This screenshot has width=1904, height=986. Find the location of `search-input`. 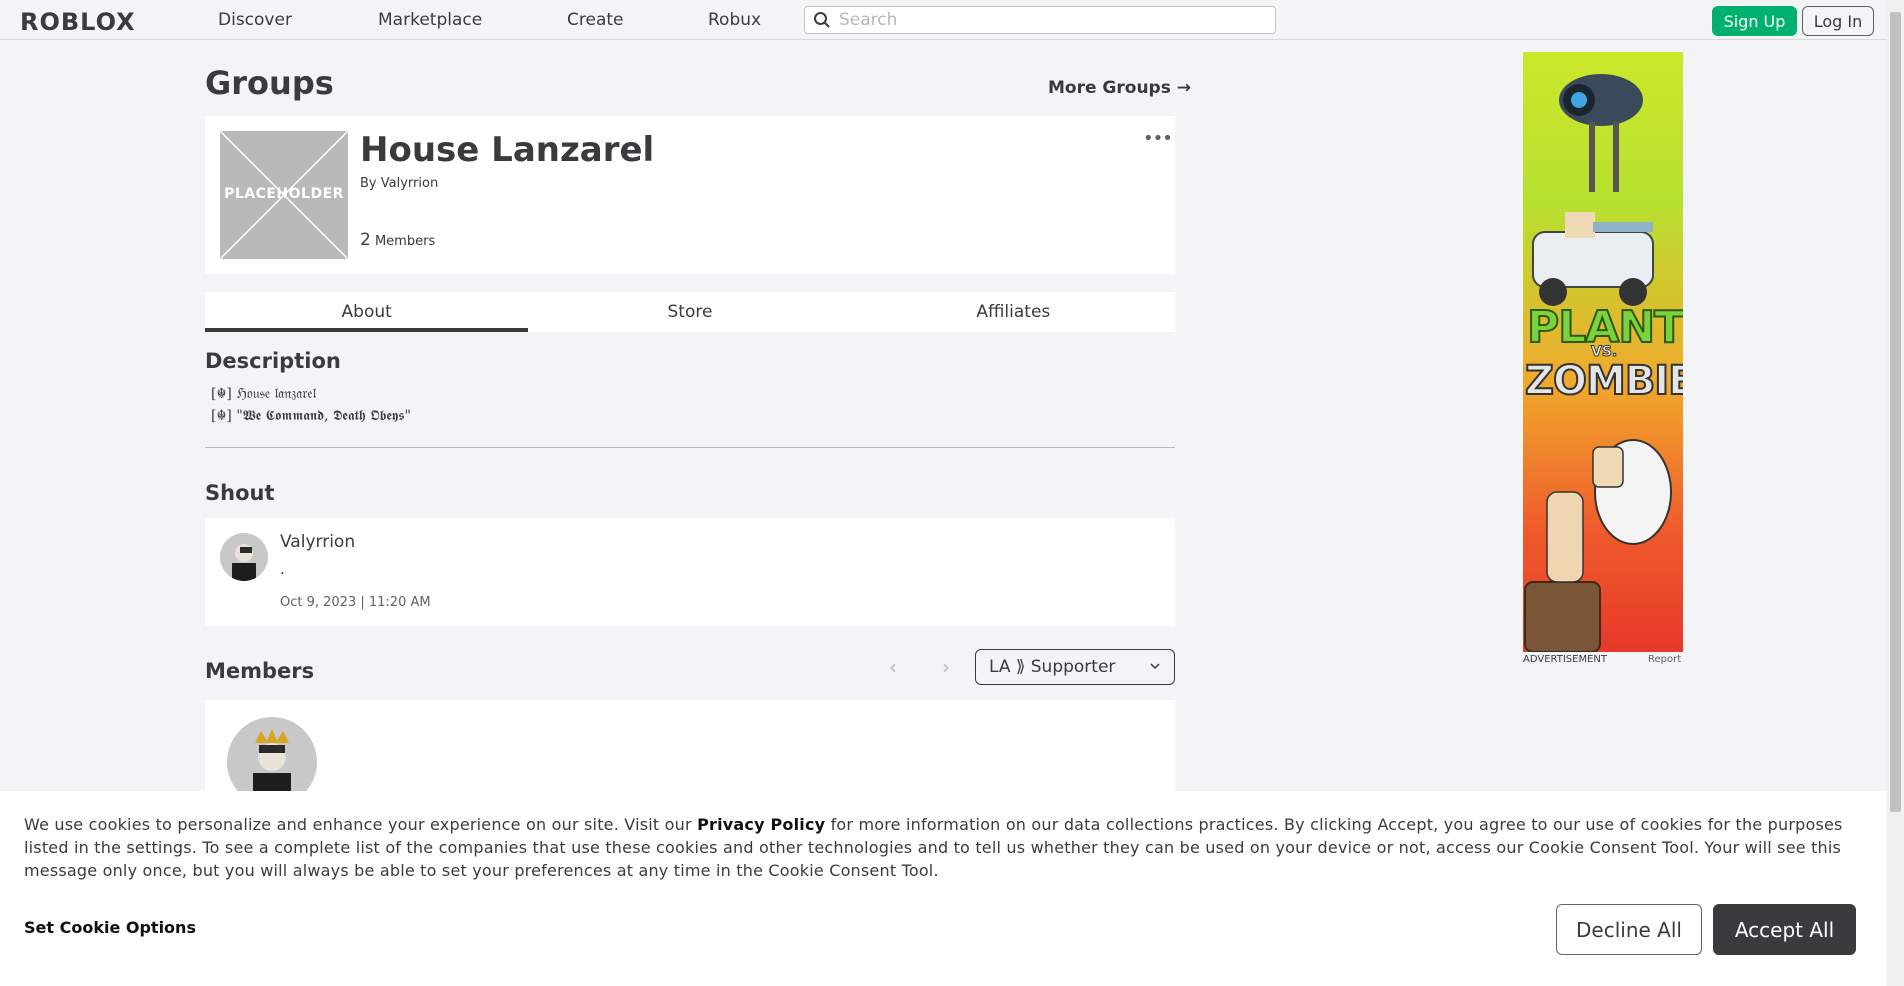

search-input is located at coordinates (1049, 20).